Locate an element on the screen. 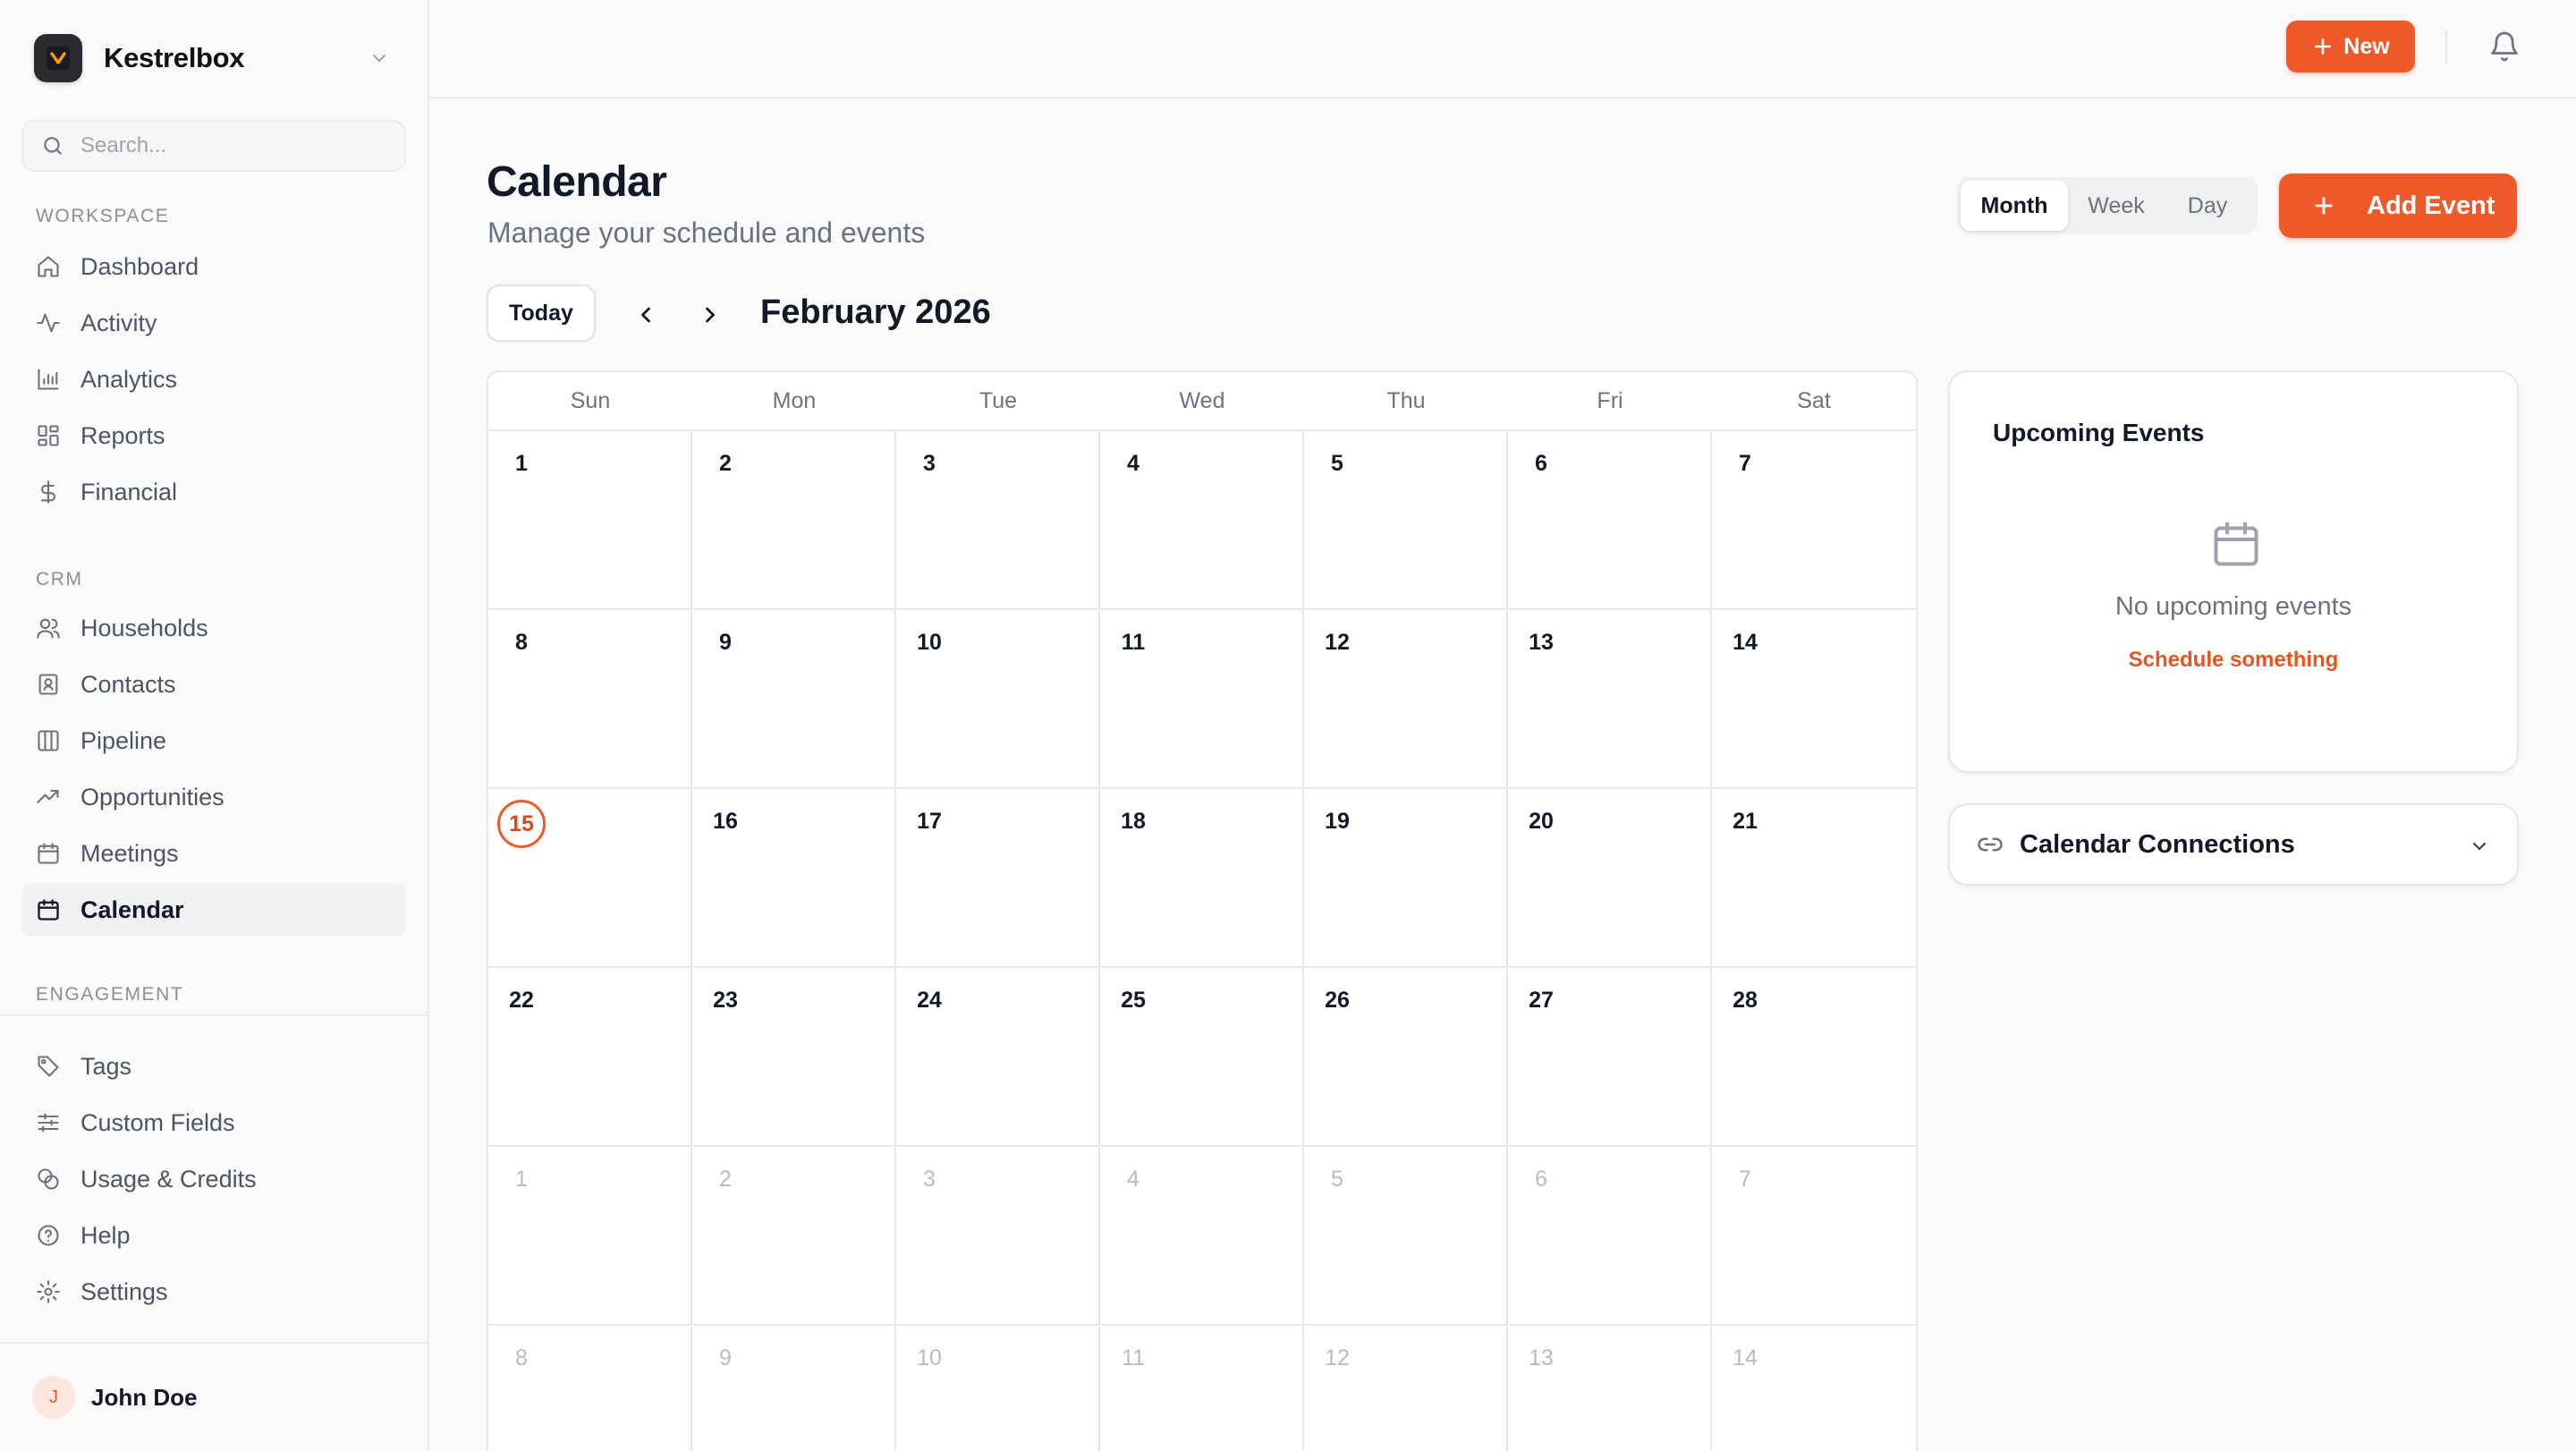 This screenshot has height=1451, width=2576. day-number: 14 is located at coordinates (1745, 1357).